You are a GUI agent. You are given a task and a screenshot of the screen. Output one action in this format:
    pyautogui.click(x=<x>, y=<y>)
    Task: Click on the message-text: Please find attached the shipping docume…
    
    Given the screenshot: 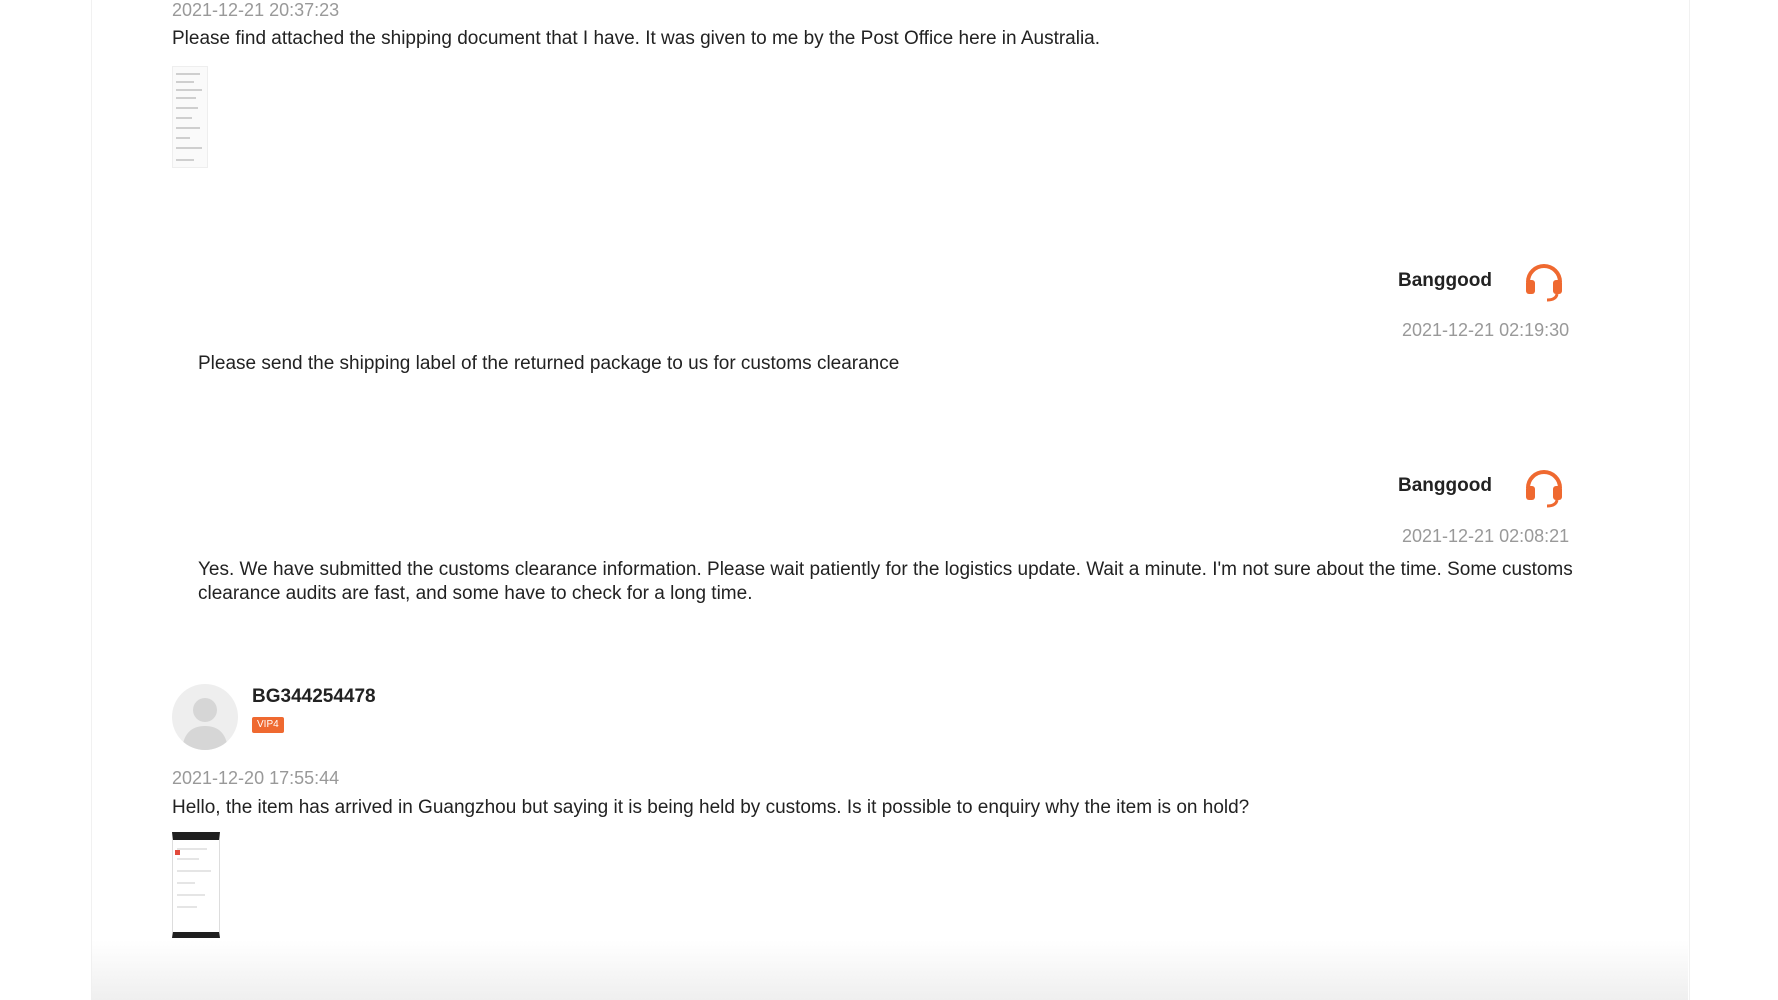 What is the action you would take?
    pyautogui.click(x=636, y=38)
    